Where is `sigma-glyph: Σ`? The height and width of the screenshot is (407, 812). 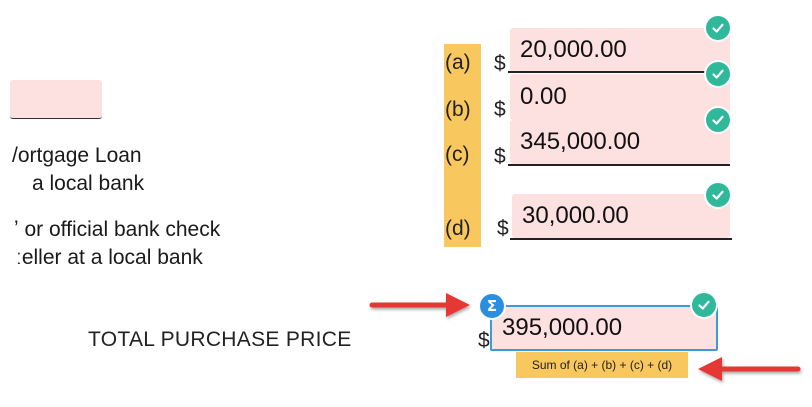
sigma-glyph: Σ is located at coordinates (492, 306).